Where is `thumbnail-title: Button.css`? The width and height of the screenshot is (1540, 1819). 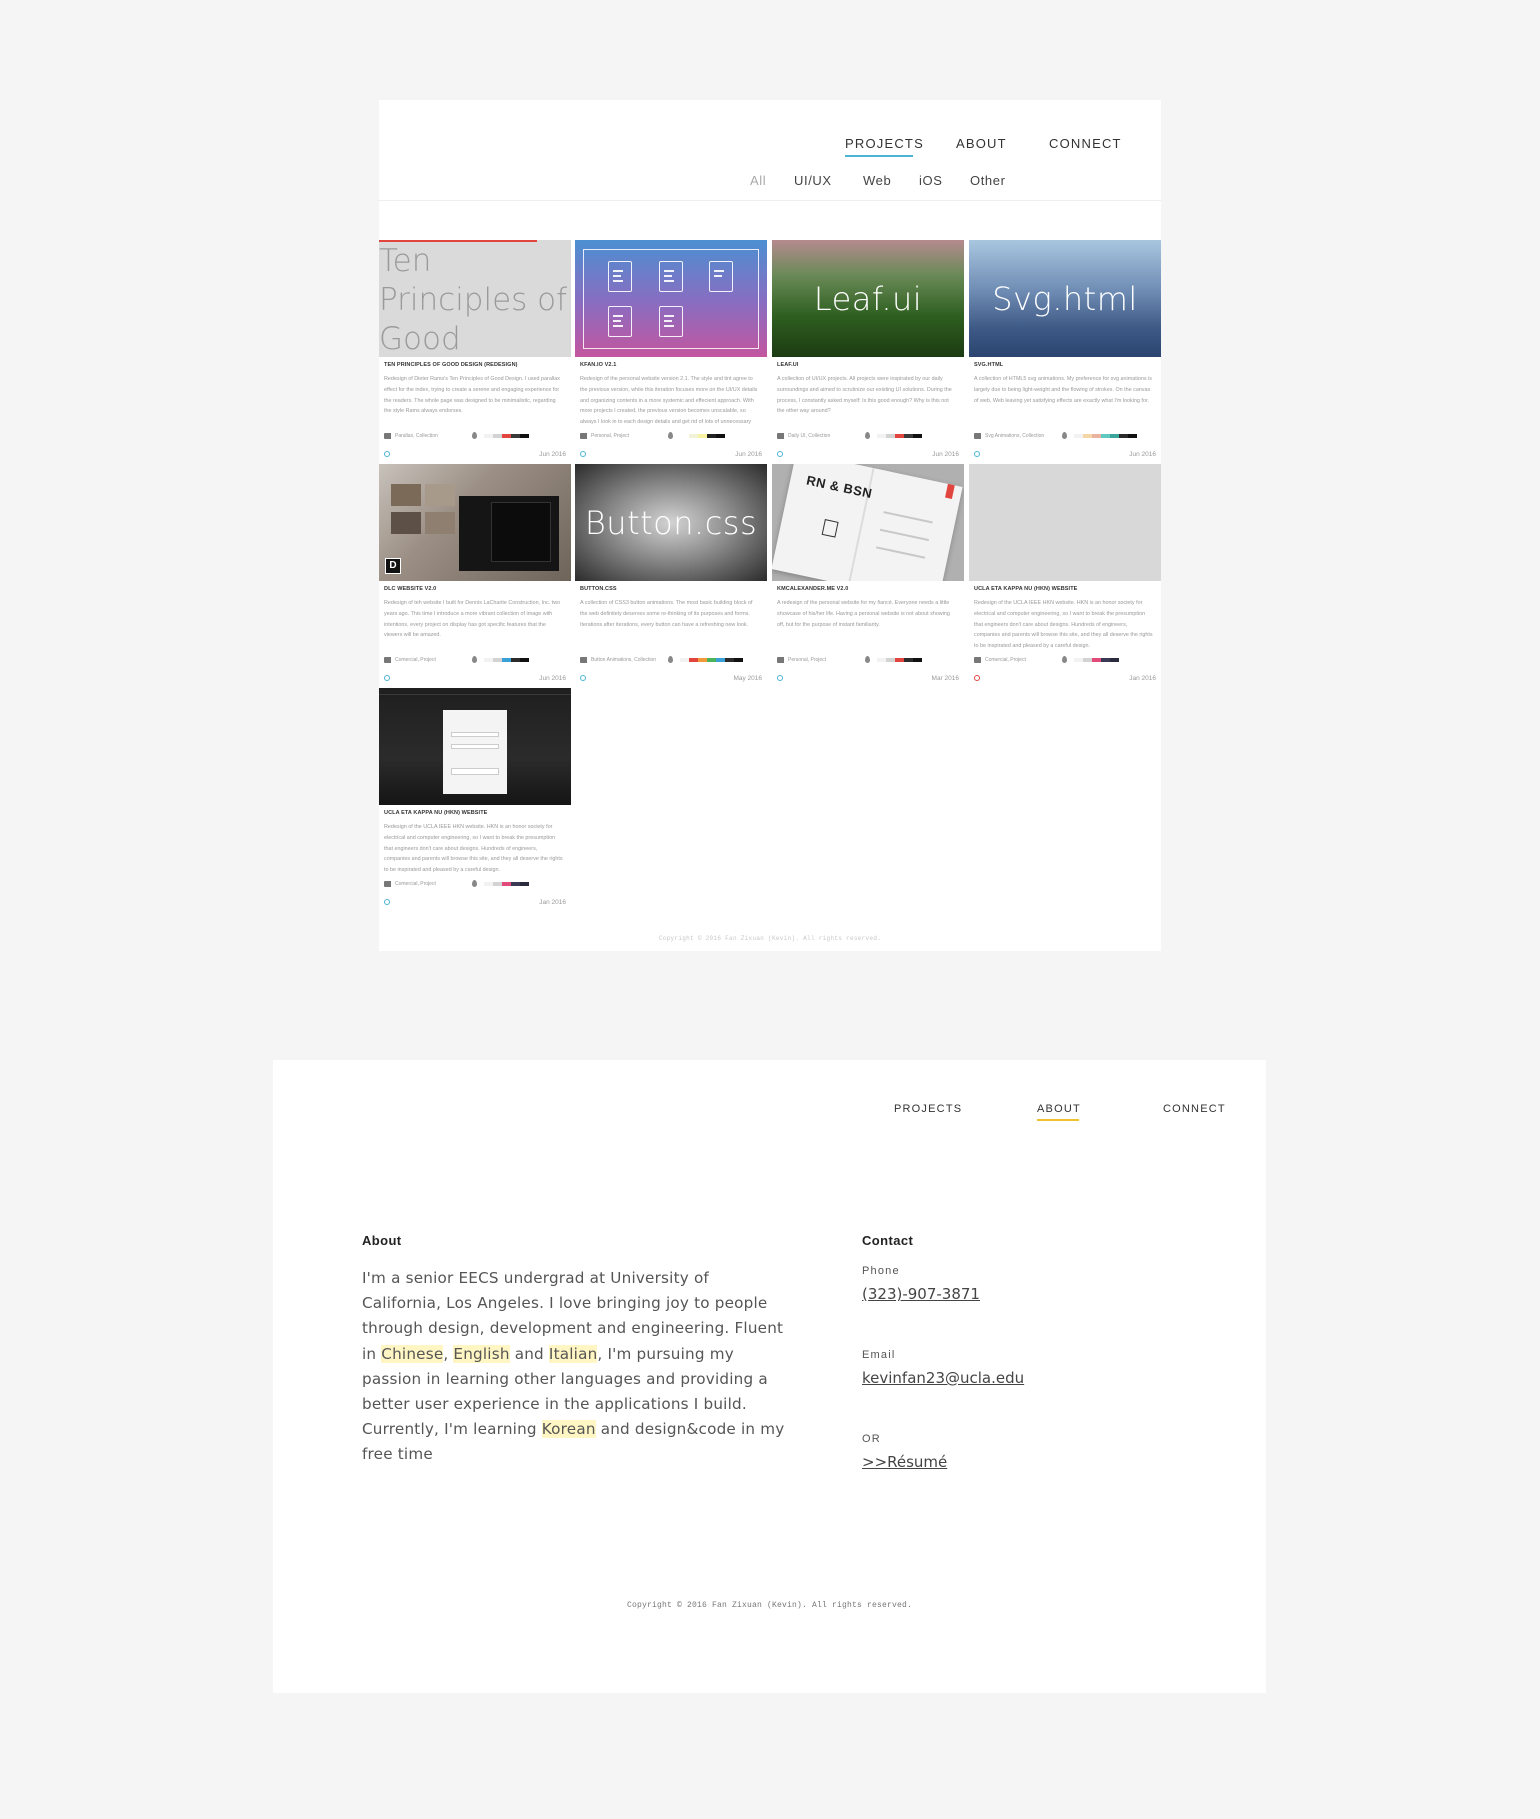
thumbnail-title: Button.css is located at coordinates (671, 522).